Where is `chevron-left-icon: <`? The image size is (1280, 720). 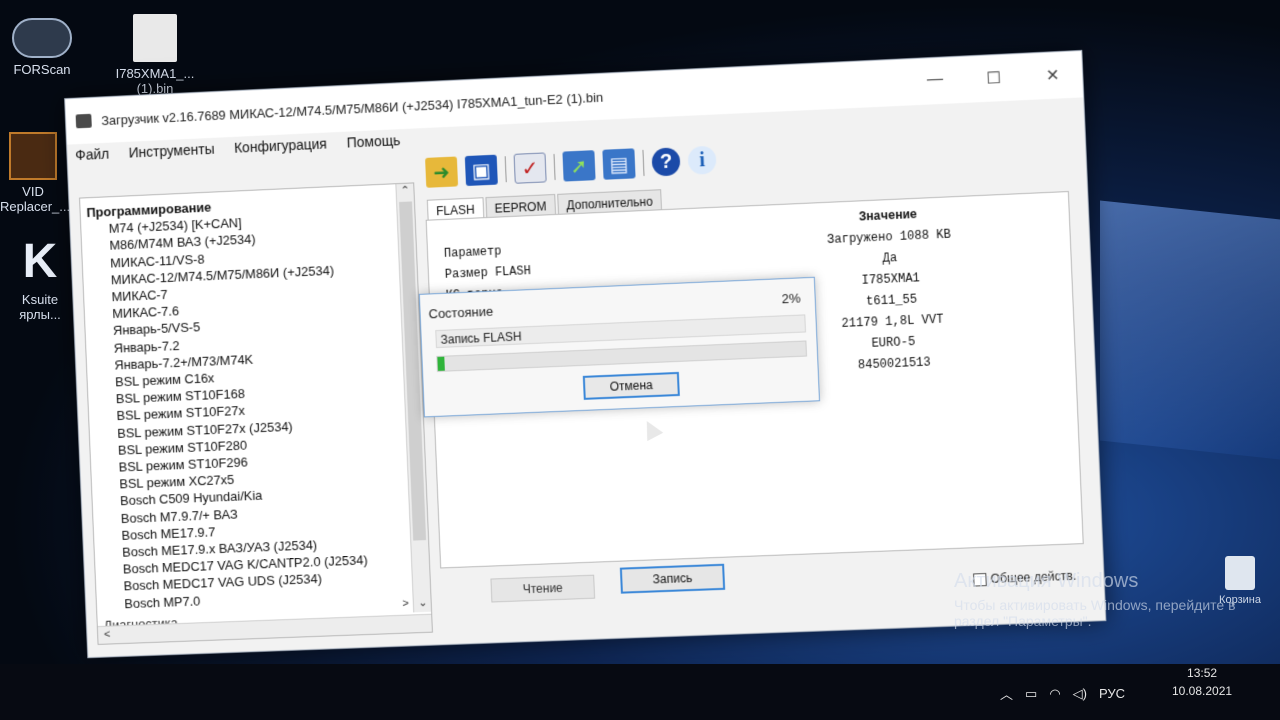 chevron-left-icon: < is located at coordinates (107, 635).